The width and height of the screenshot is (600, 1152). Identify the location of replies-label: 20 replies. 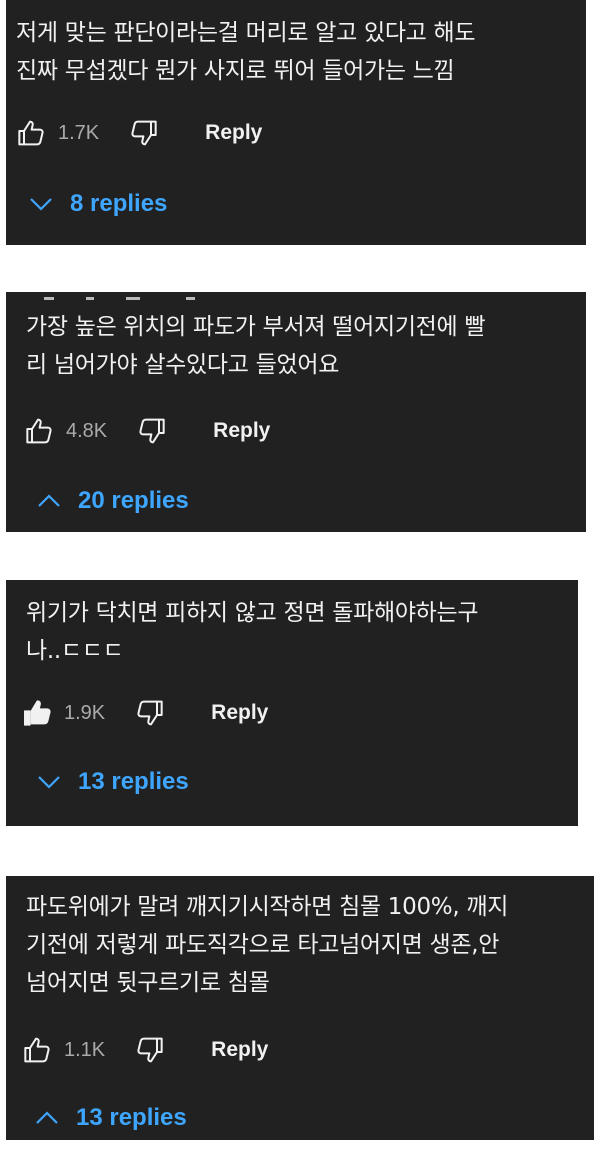
(133, 500).